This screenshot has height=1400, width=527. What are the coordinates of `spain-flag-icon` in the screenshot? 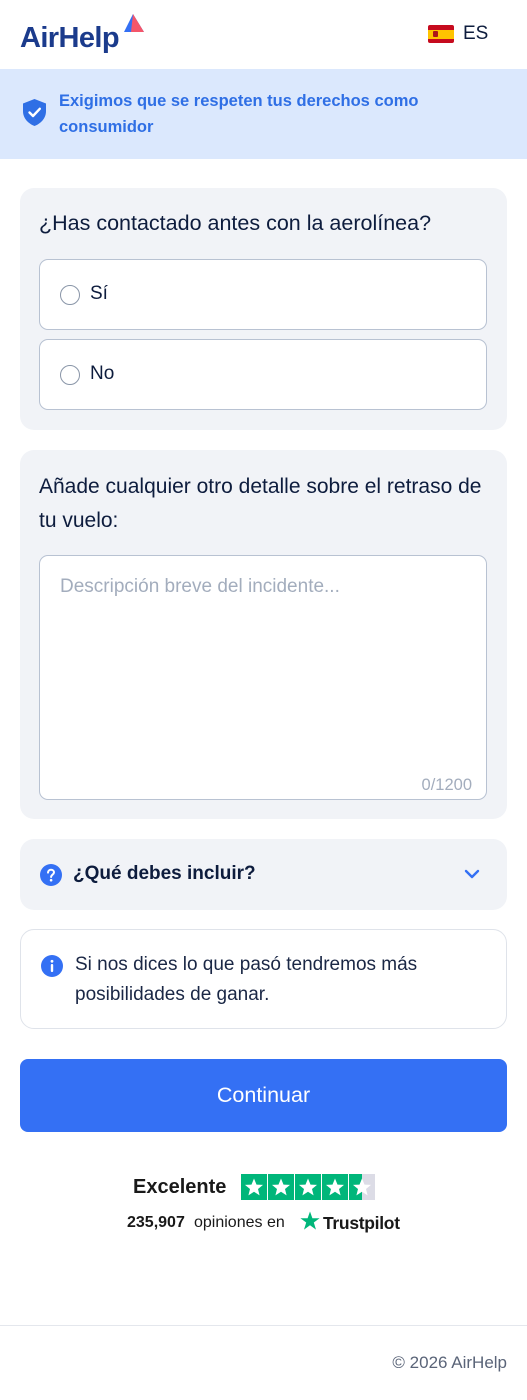 It's located at (441, 34).